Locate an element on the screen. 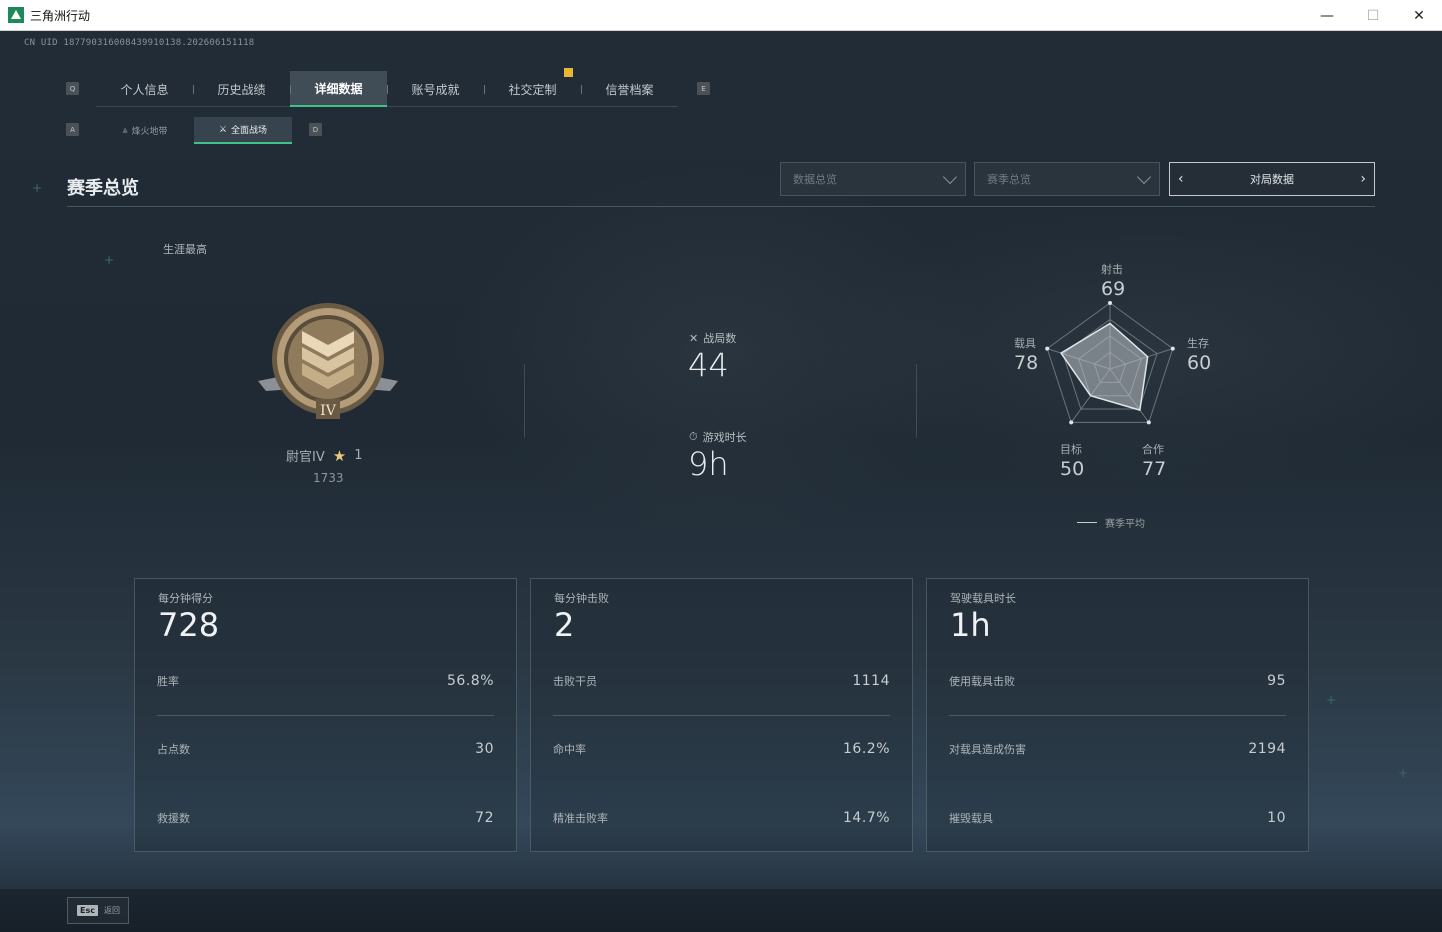  radar-chart is located at coordinates (1110, 363).